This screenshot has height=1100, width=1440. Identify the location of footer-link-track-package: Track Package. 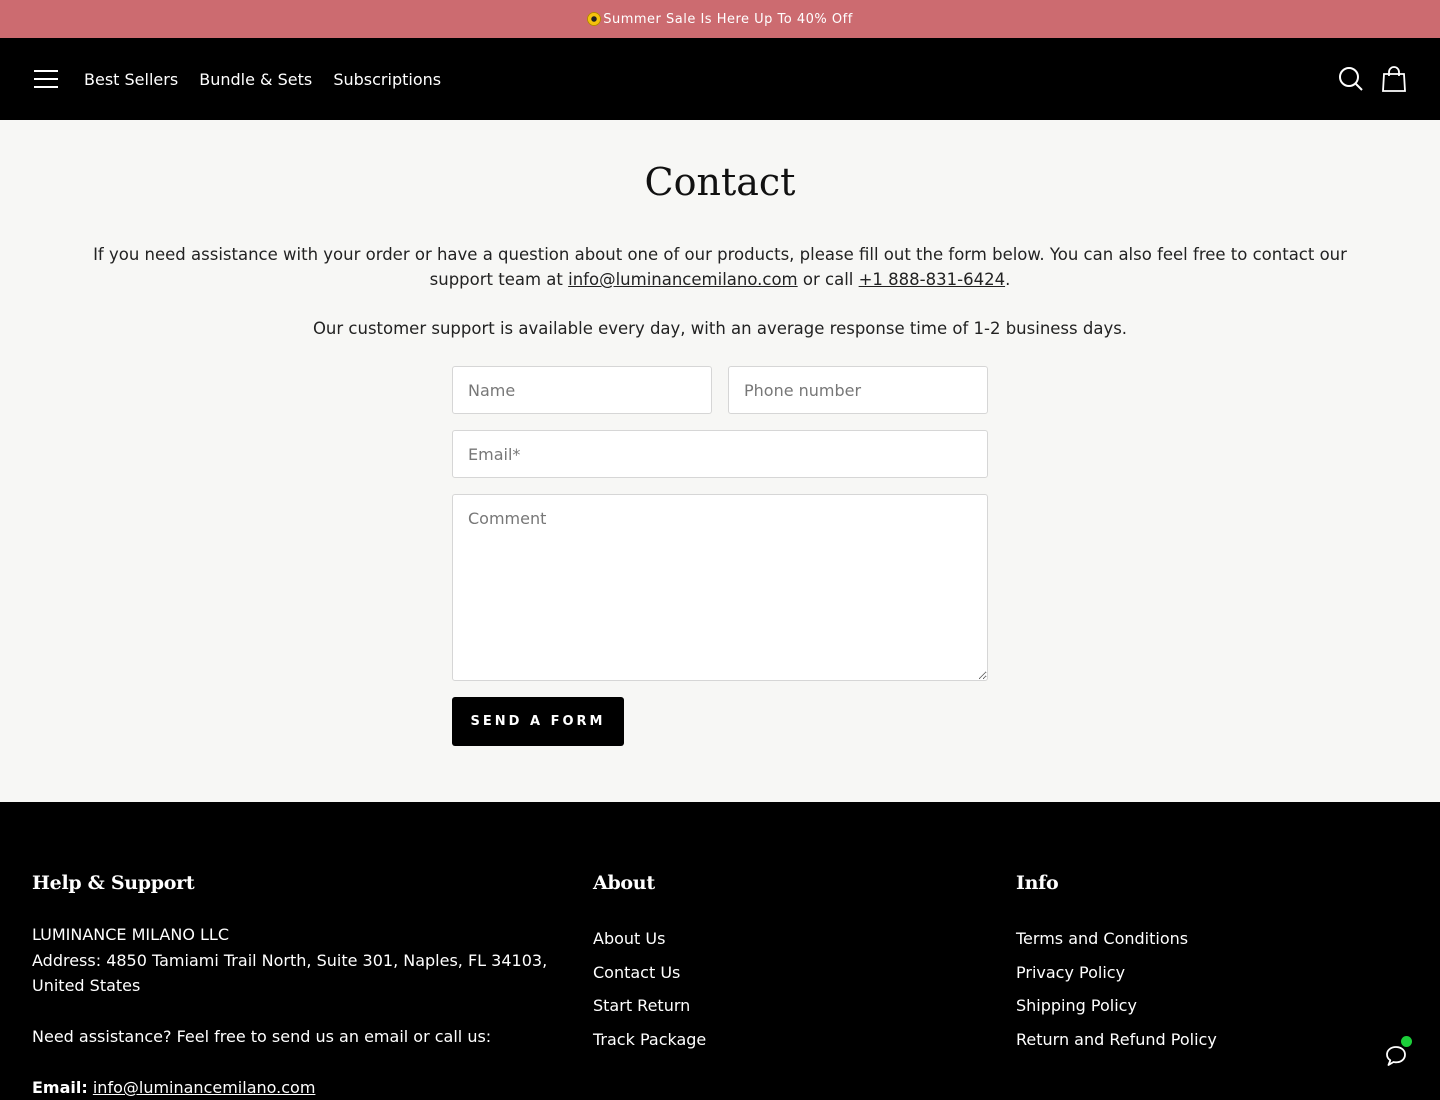
(649, 1039).